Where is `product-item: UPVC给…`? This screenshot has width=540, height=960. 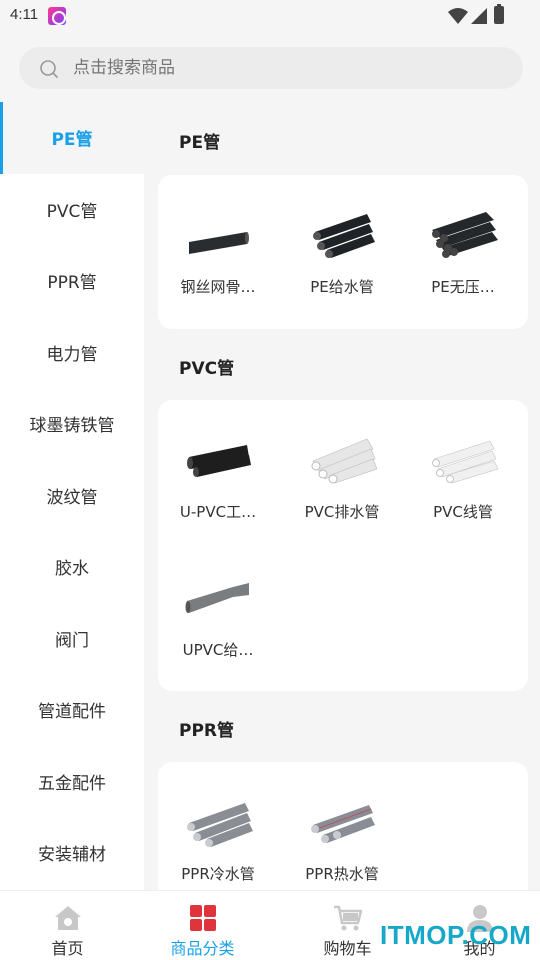
product-item: UPVC给… is located at coordinates (218, 612).